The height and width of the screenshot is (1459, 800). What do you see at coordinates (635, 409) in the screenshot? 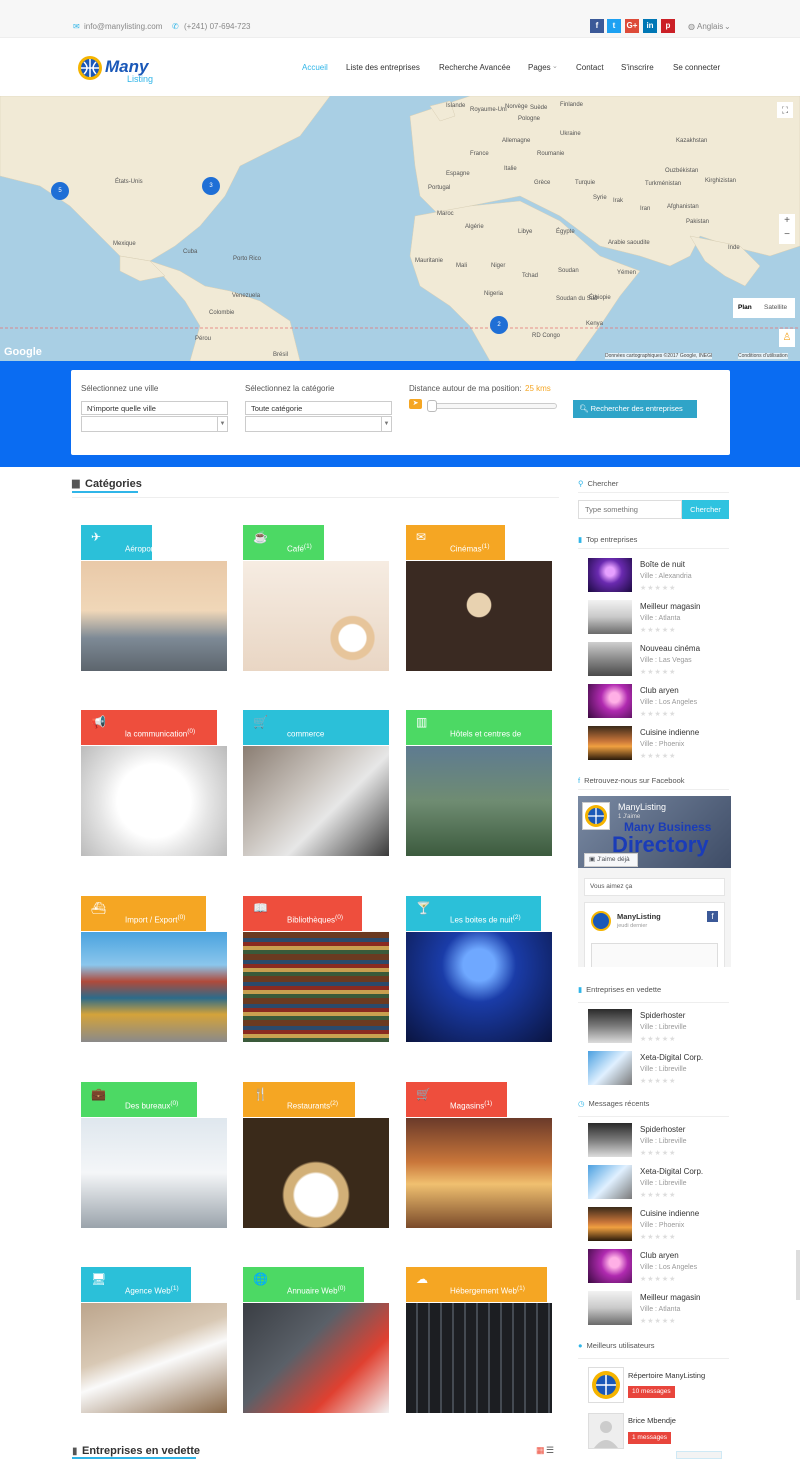
I see `search-businesses-button: 🔍︎ Rechercher des entreprises` at bounding box center [635, 409].